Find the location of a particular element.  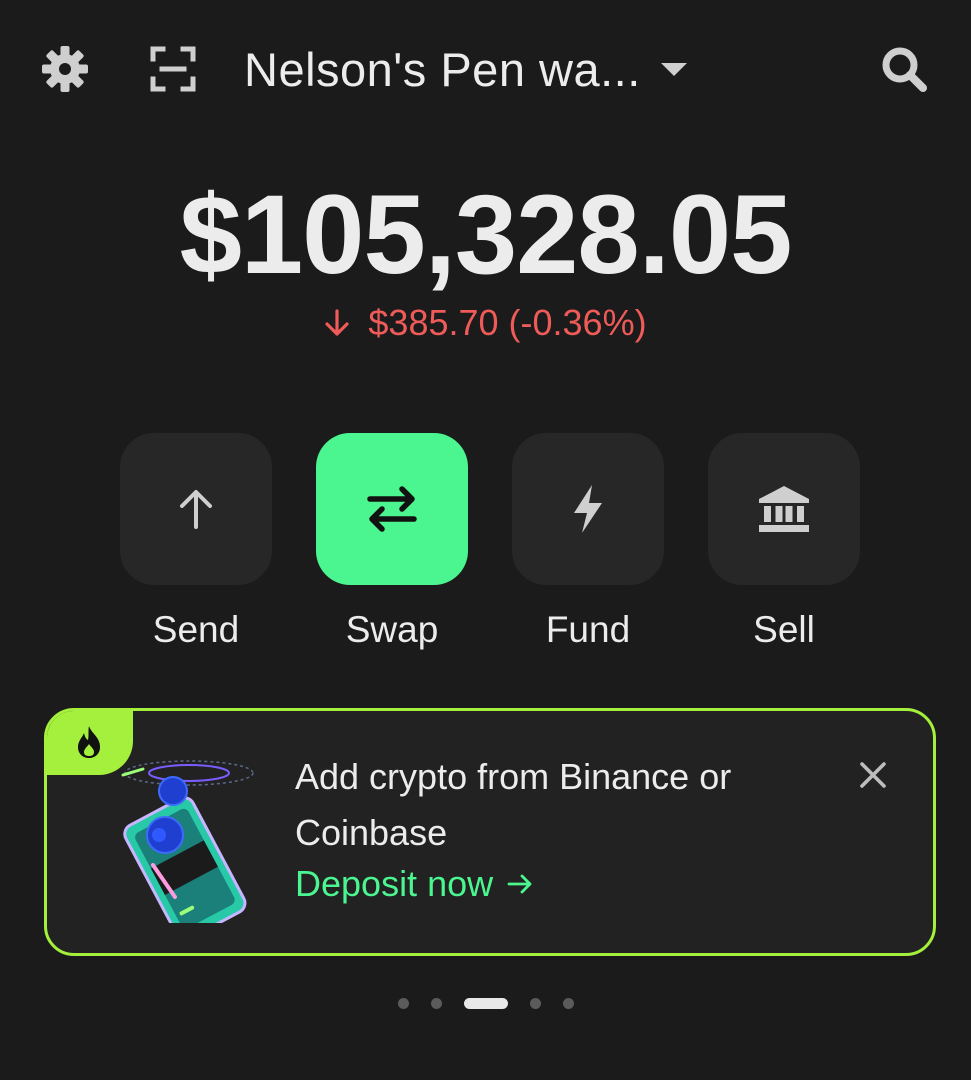

promo-title: Add crypto from Binance or Coinbase is located at coordinates (513, 804).